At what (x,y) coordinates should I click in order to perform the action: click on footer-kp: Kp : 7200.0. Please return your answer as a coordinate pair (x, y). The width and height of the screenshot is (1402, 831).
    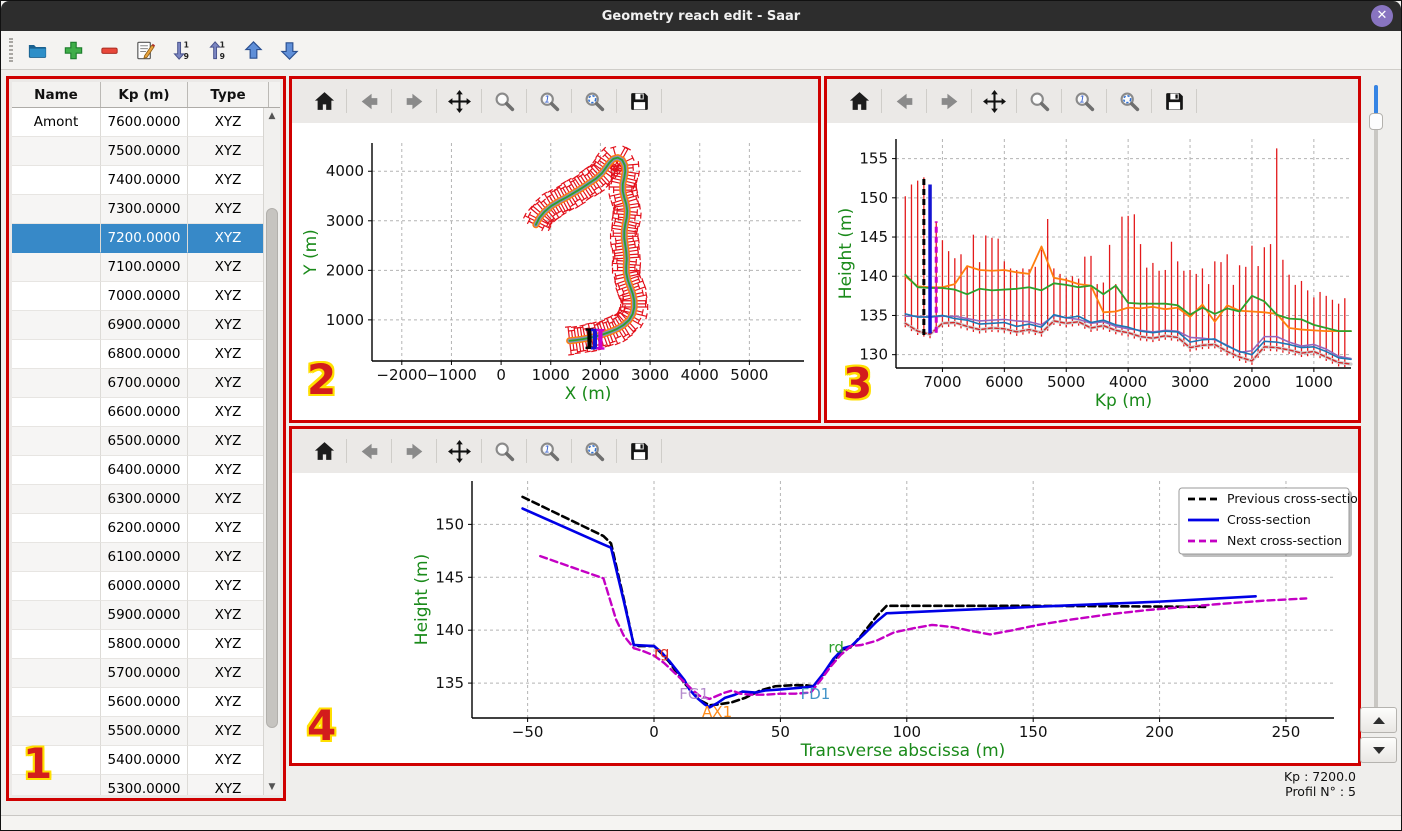
    Looking at the image, I should click on (1319, 776).